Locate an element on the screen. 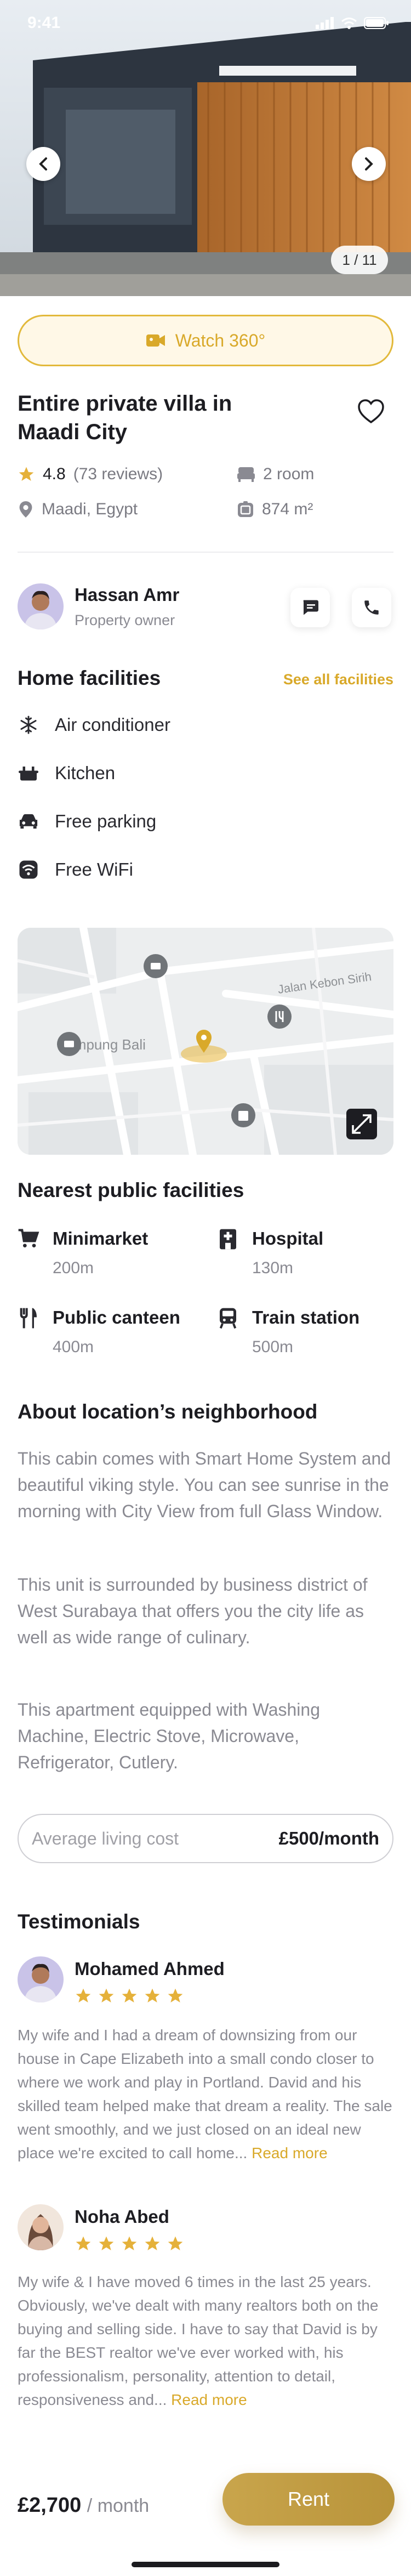  prev-photo-button is located at coordinates (43, 164).